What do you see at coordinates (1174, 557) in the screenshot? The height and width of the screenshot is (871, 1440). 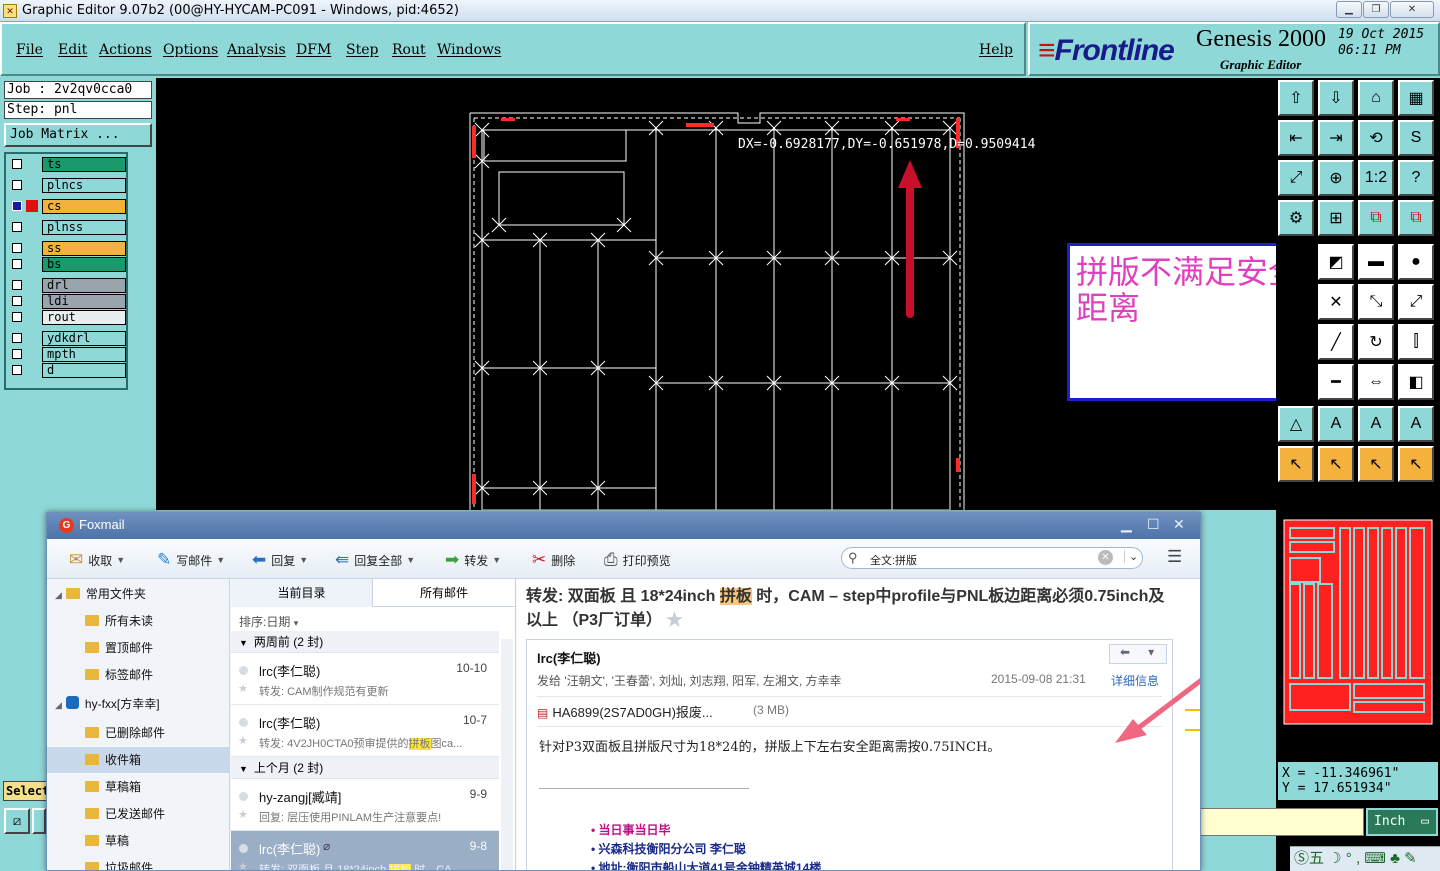 I see `menu-list-icon: ☰` at bounding box center [1174, 557].